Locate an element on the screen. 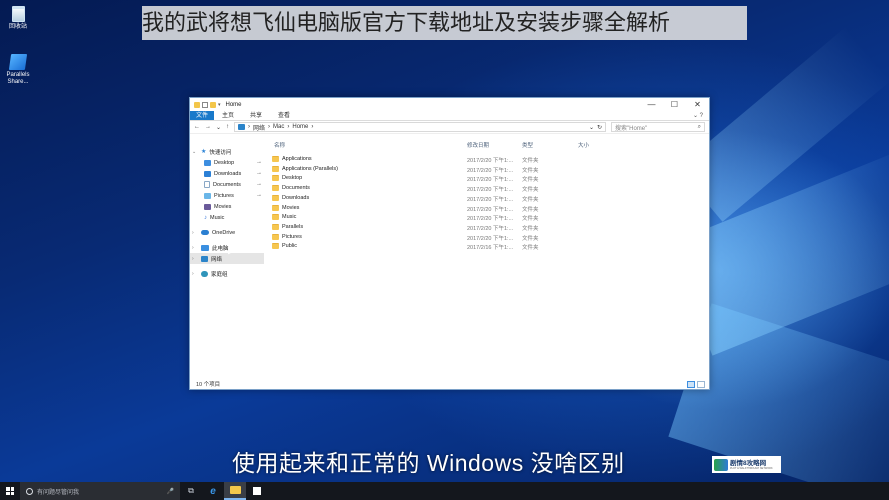 The image size is (889, 500). downloads-icon is located at coordinates (207, 173).